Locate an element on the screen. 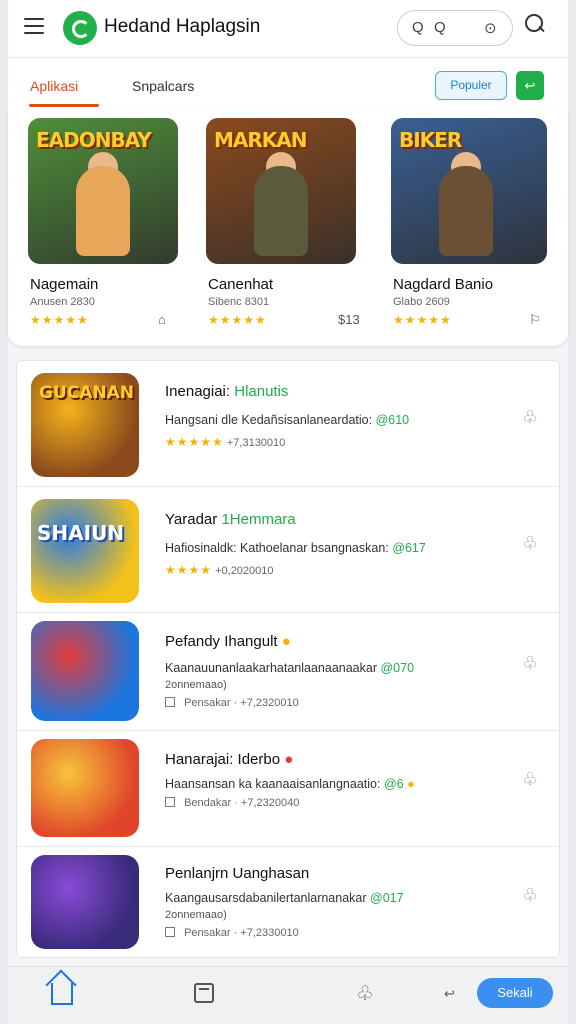  history-icon: ⊙ is located at coordinates (490, 28).